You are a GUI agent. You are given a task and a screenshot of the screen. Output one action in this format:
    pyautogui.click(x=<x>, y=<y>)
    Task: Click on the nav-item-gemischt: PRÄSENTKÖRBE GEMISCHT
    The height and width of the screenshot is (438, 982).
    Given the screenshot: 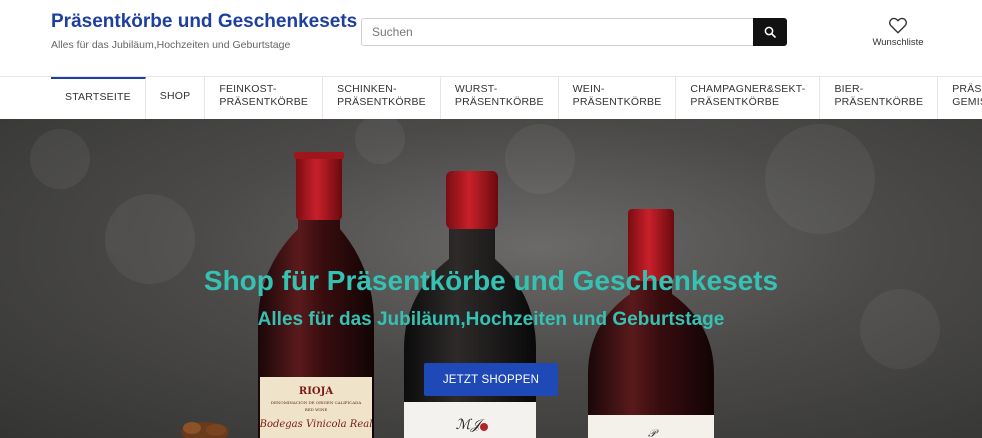 What is the action you would take?
    pyautogui.click(x=960, y=98)
    